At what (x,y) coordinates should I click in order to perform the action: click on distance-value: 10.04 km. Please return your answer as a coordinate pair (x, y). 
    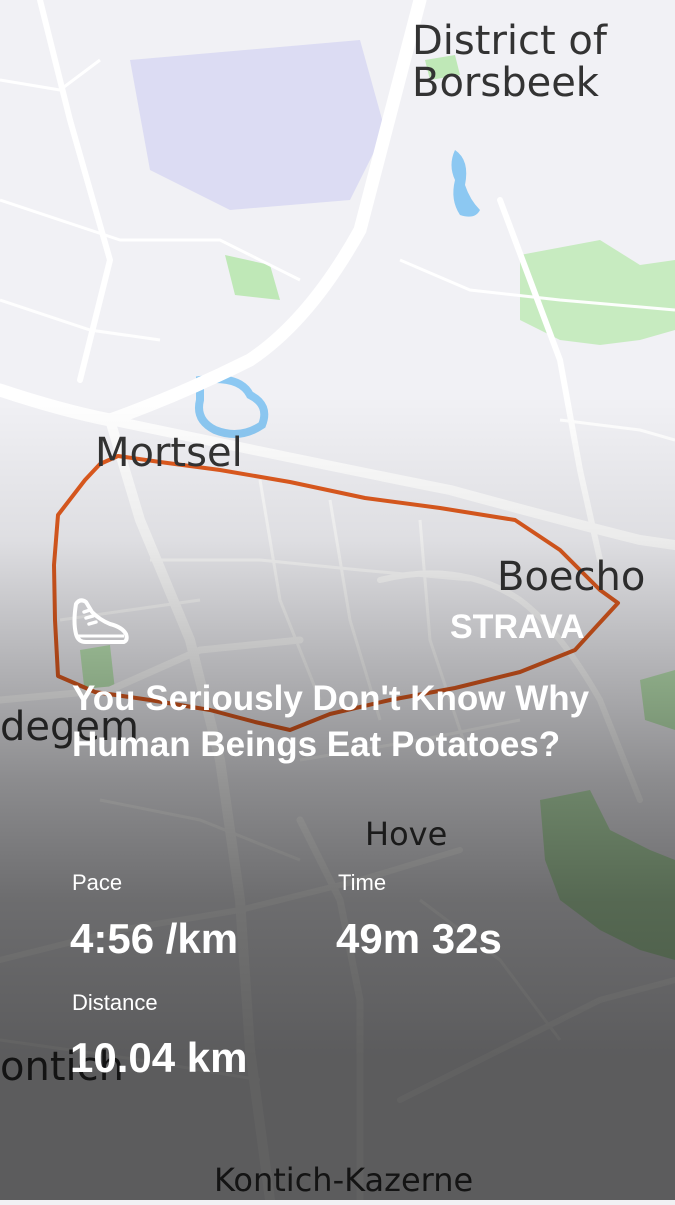
    Looking at the image, I should click on (159, 1057).